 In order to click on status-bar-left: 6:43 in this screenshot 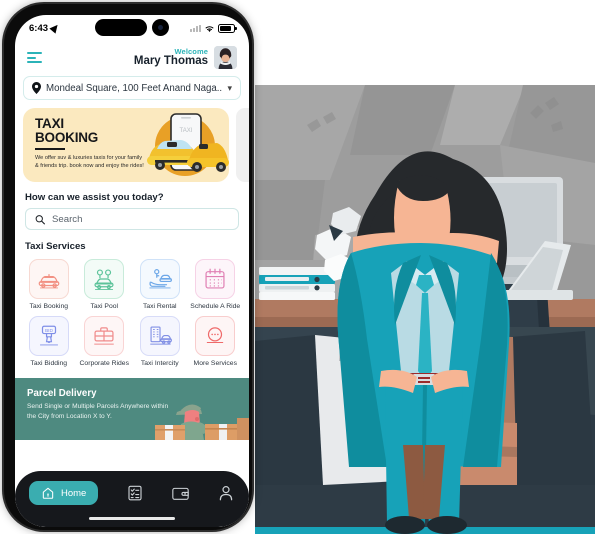, I will do `click(45, 28)`.